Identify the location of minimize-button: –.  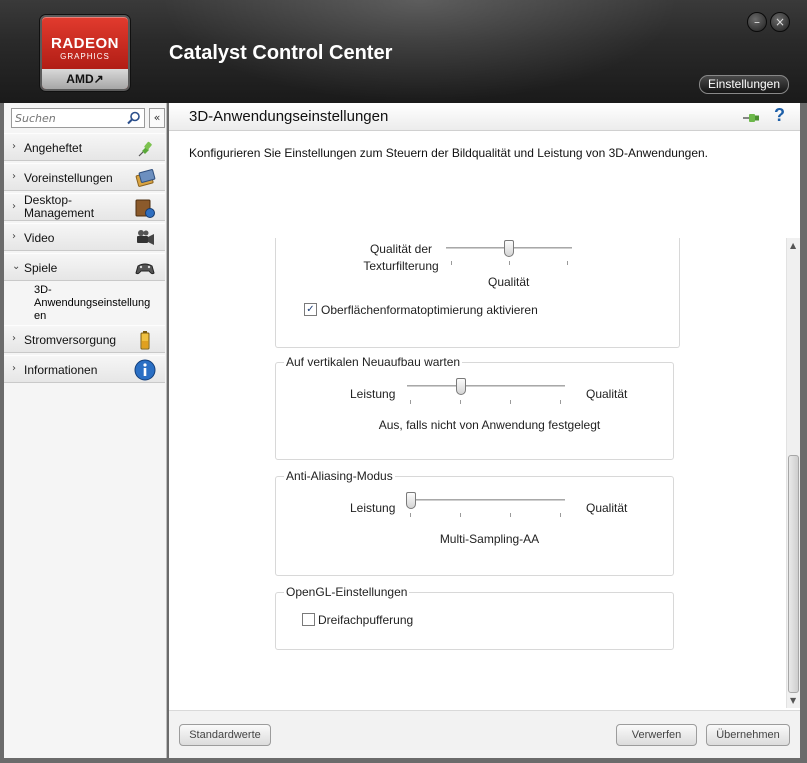
(757, 22).